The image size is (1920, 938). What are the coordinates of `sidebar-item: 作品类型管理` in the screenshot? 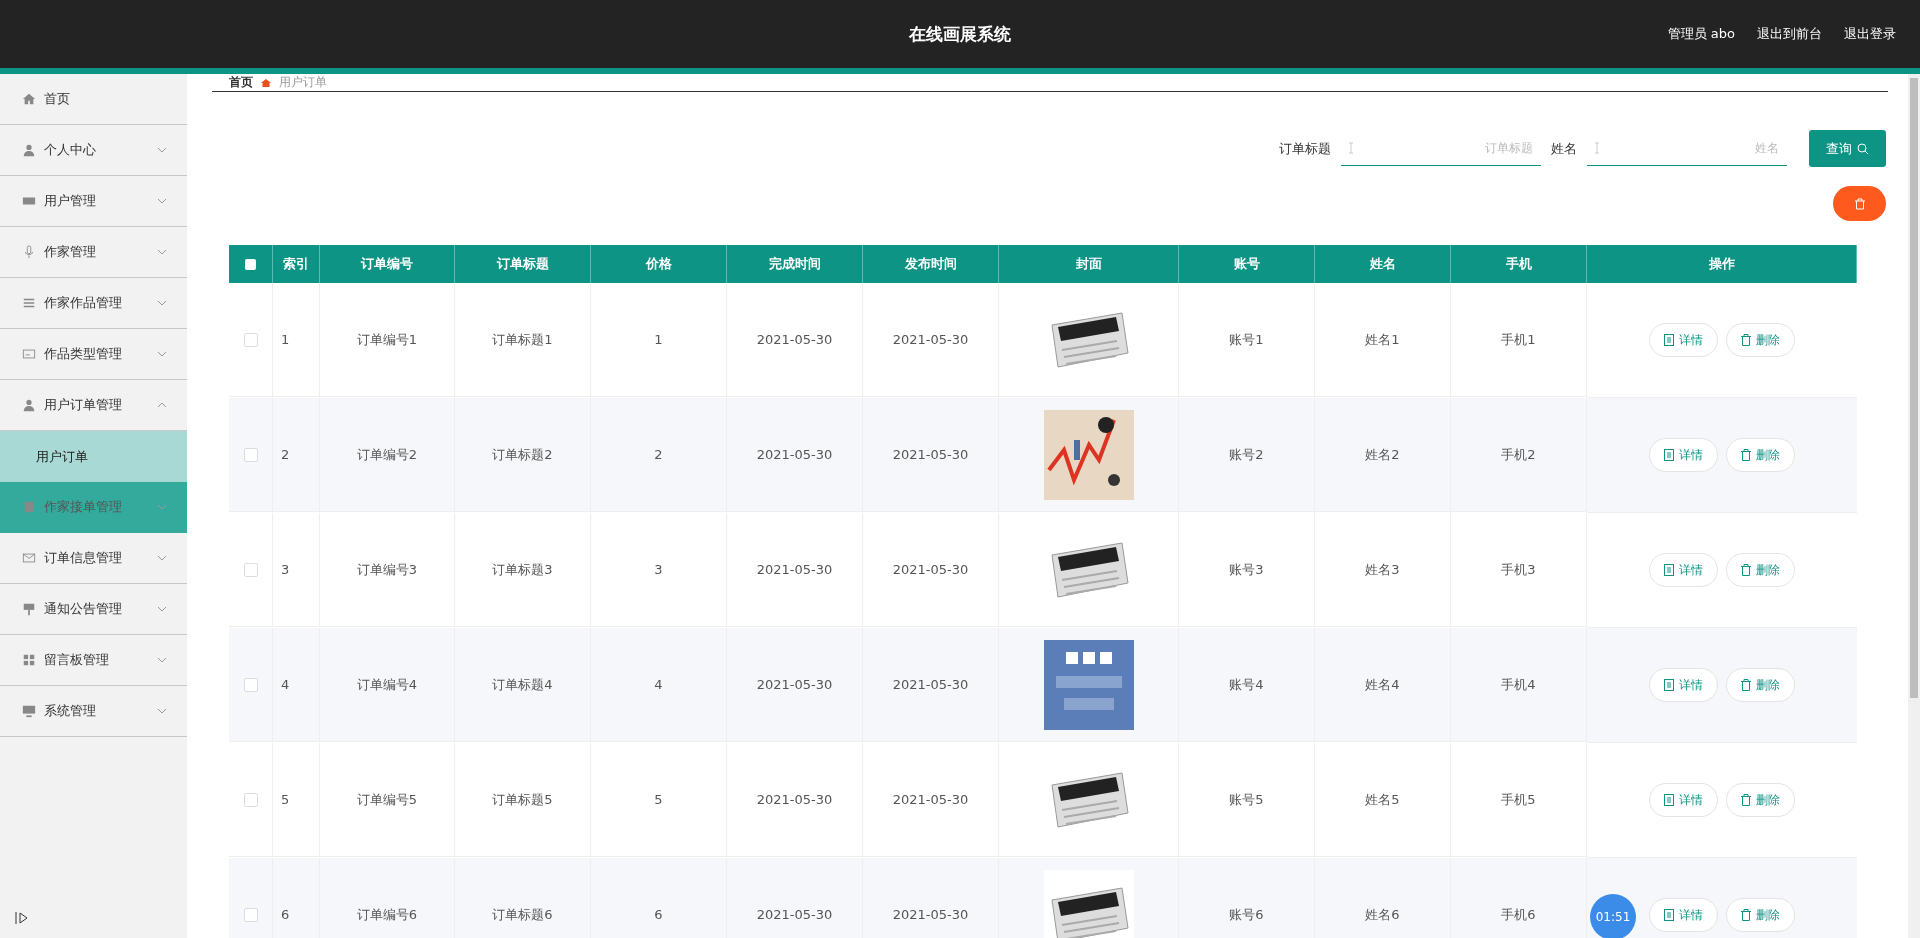 It's located at (93, 354).